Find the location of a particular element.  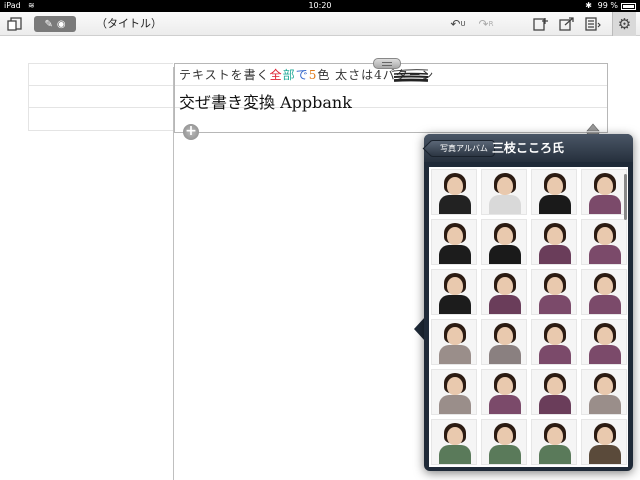

album-title: 三枝こころ氏 is located at coordinates (528, 148).